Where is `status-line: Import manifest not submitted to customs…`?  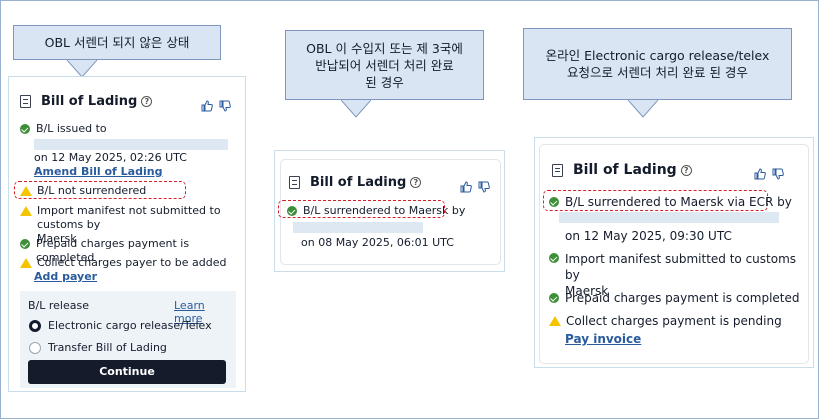
status-line: Import manifest not submitted to customs… is located at coordinates (129, 217).